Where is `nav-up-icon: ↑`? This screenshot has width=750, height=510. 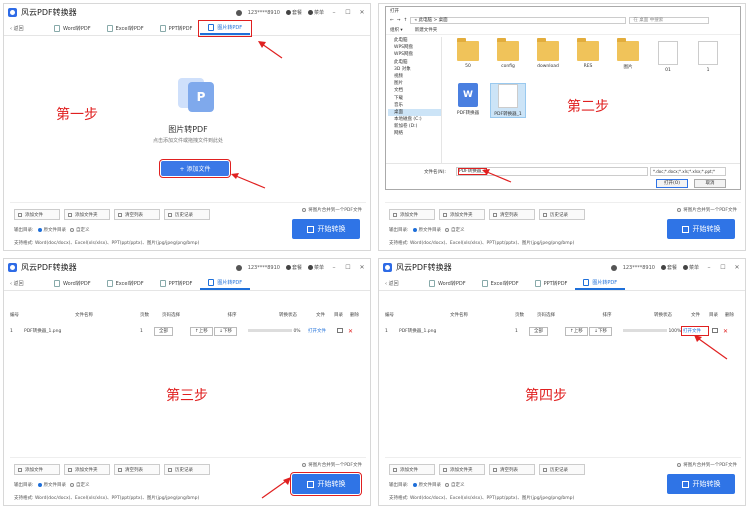 nav-up-icon: ↑ is located at coordinates (406, 20).